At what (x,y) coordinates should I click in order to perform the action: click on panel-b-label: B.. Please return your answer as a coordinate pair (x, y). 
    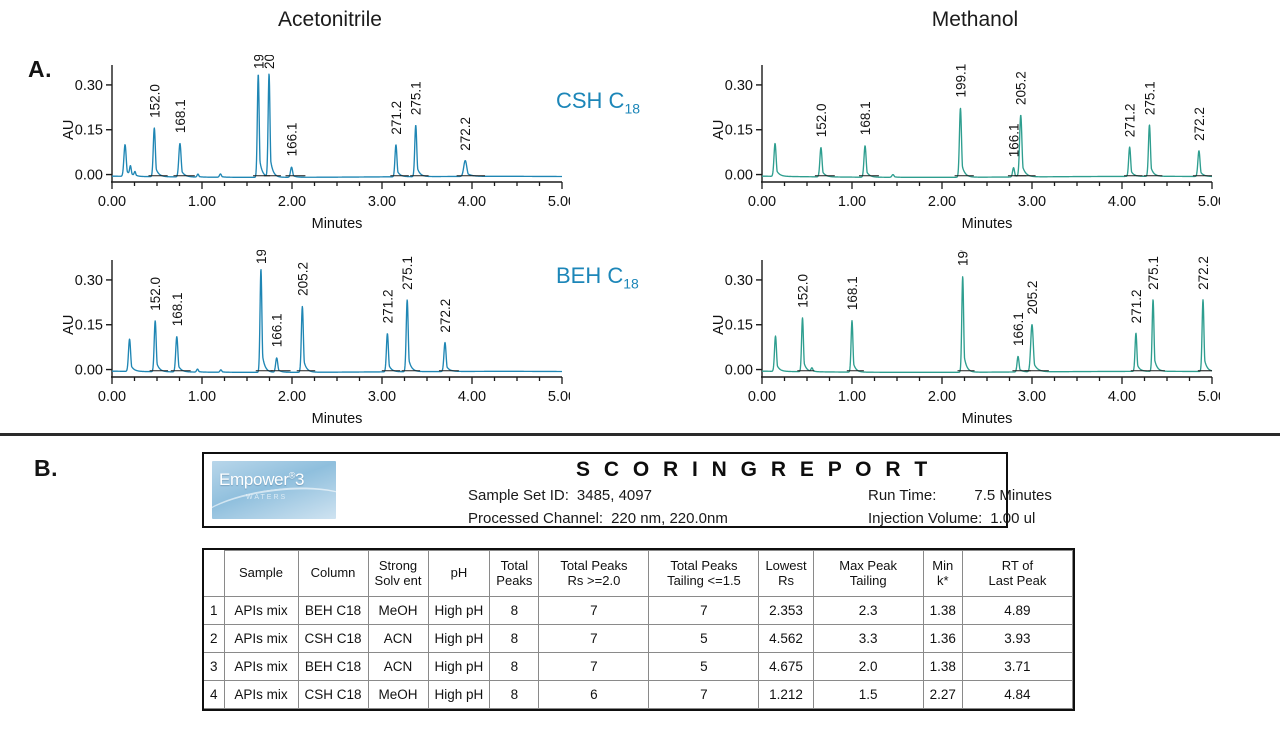
    Looking at the image, I should click on (46, 468).